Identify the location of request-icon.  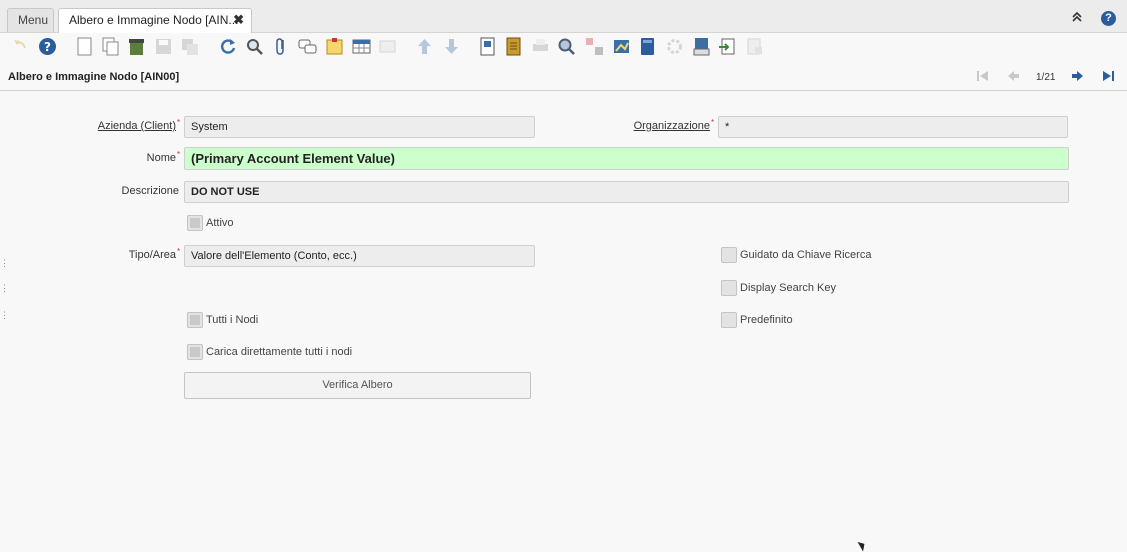
(594, 46).